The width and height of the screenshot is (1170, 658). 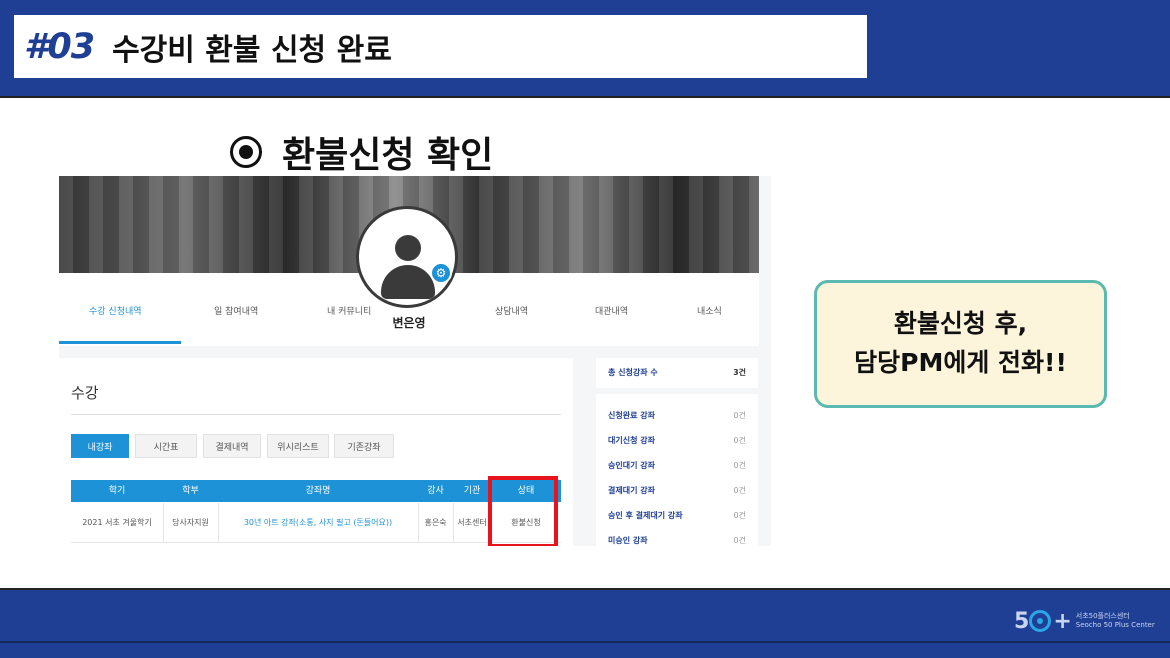 I want to click on active-tab-indicator, so click(x=120, y=342).